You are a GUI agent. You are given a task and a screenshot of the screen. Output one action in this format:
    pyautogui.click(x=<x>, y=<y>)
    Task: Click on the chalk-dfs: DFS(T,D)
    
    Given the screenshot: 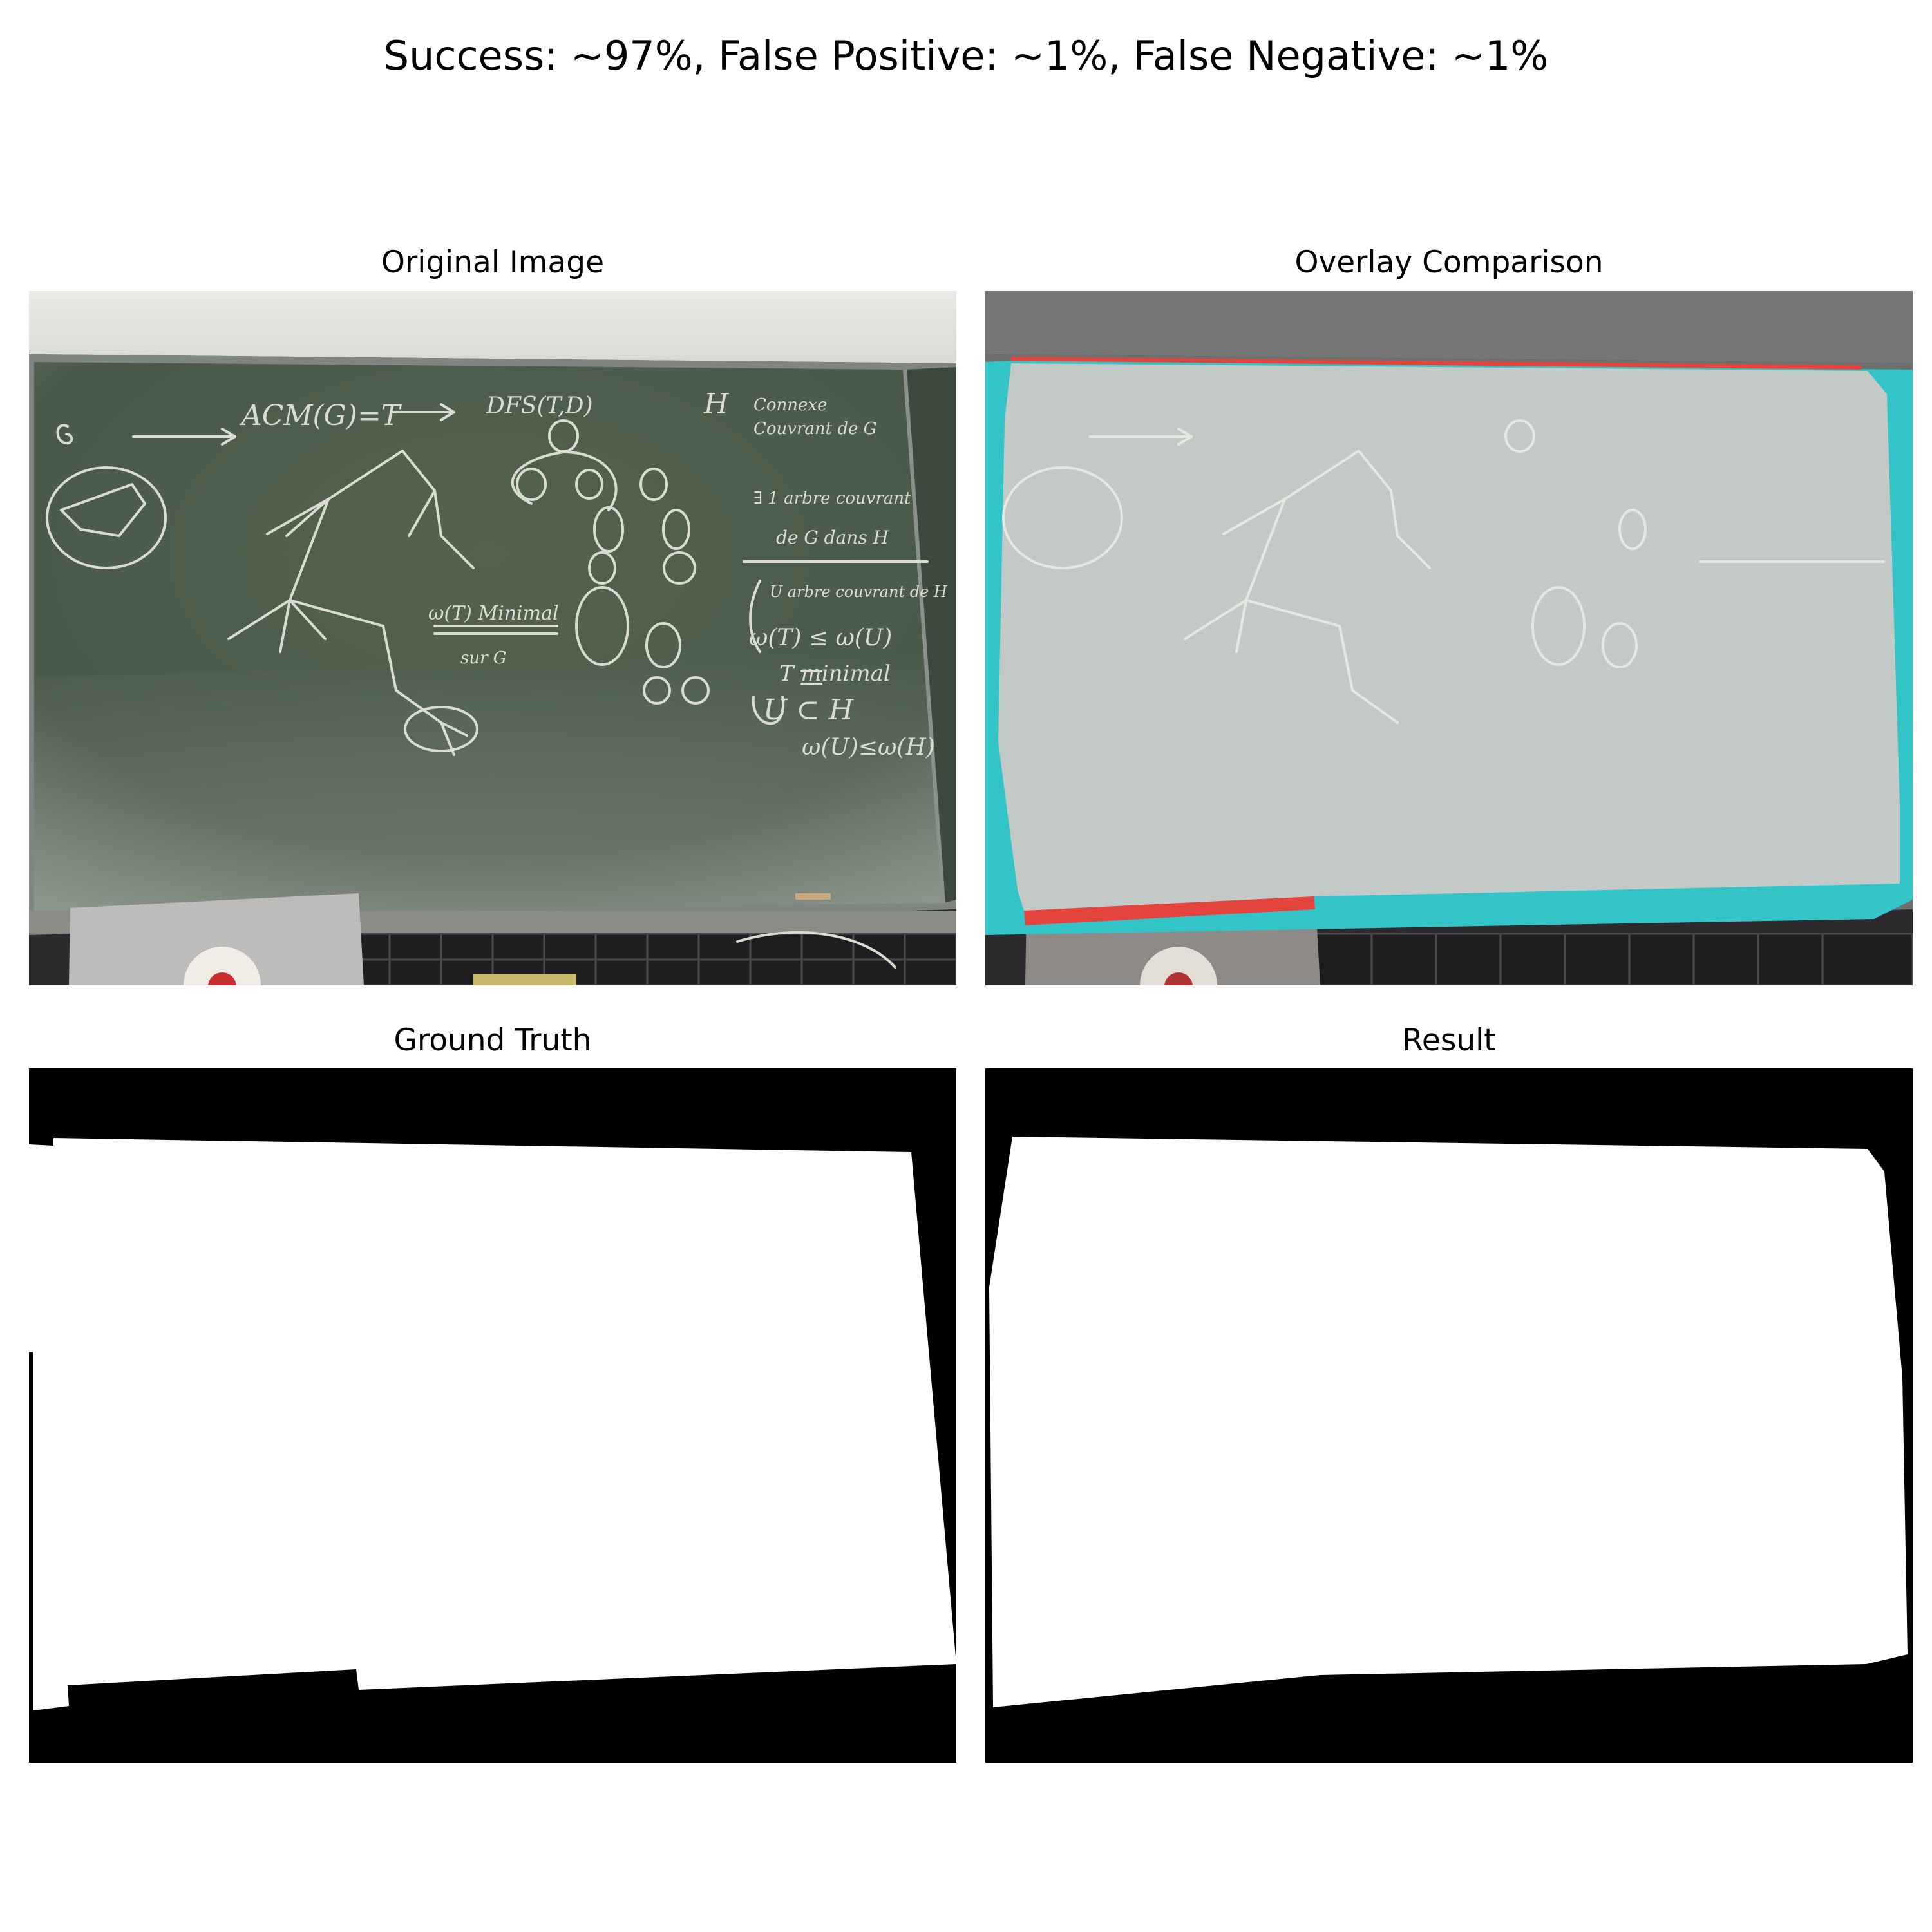 What is the action you would take?
    pyautogui.click(x=539, y=406)
    